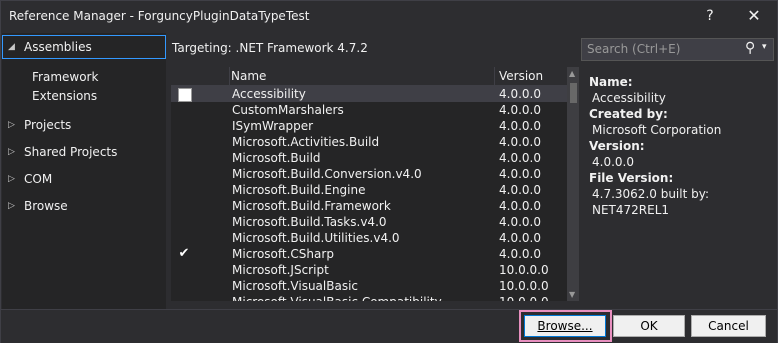  I want to click on details-created-value: Microsoft Corporation, so click(657, 130).